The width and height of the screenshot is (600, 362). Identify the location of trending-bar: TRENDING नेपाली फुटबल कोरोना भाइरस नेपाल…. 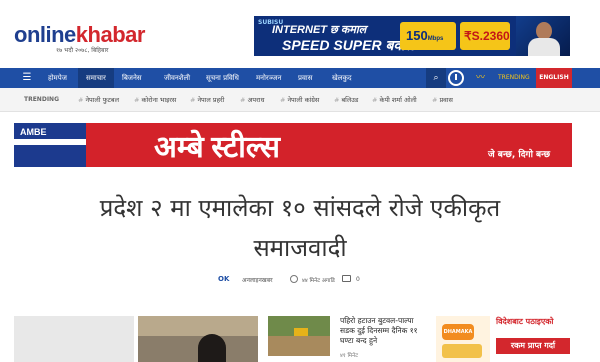
(300, 100).